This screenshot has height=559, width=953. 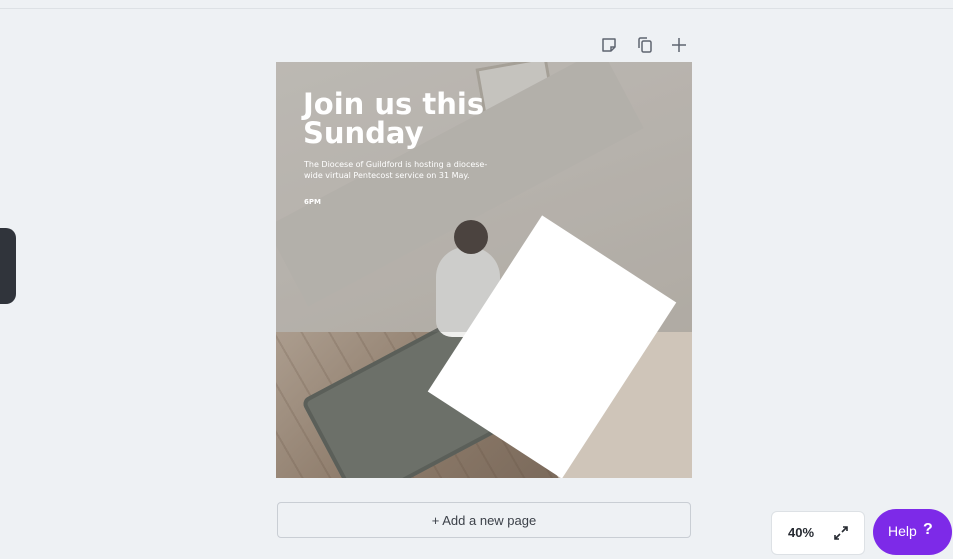 I want to click on expand-icon, so click(x=841, y=533).